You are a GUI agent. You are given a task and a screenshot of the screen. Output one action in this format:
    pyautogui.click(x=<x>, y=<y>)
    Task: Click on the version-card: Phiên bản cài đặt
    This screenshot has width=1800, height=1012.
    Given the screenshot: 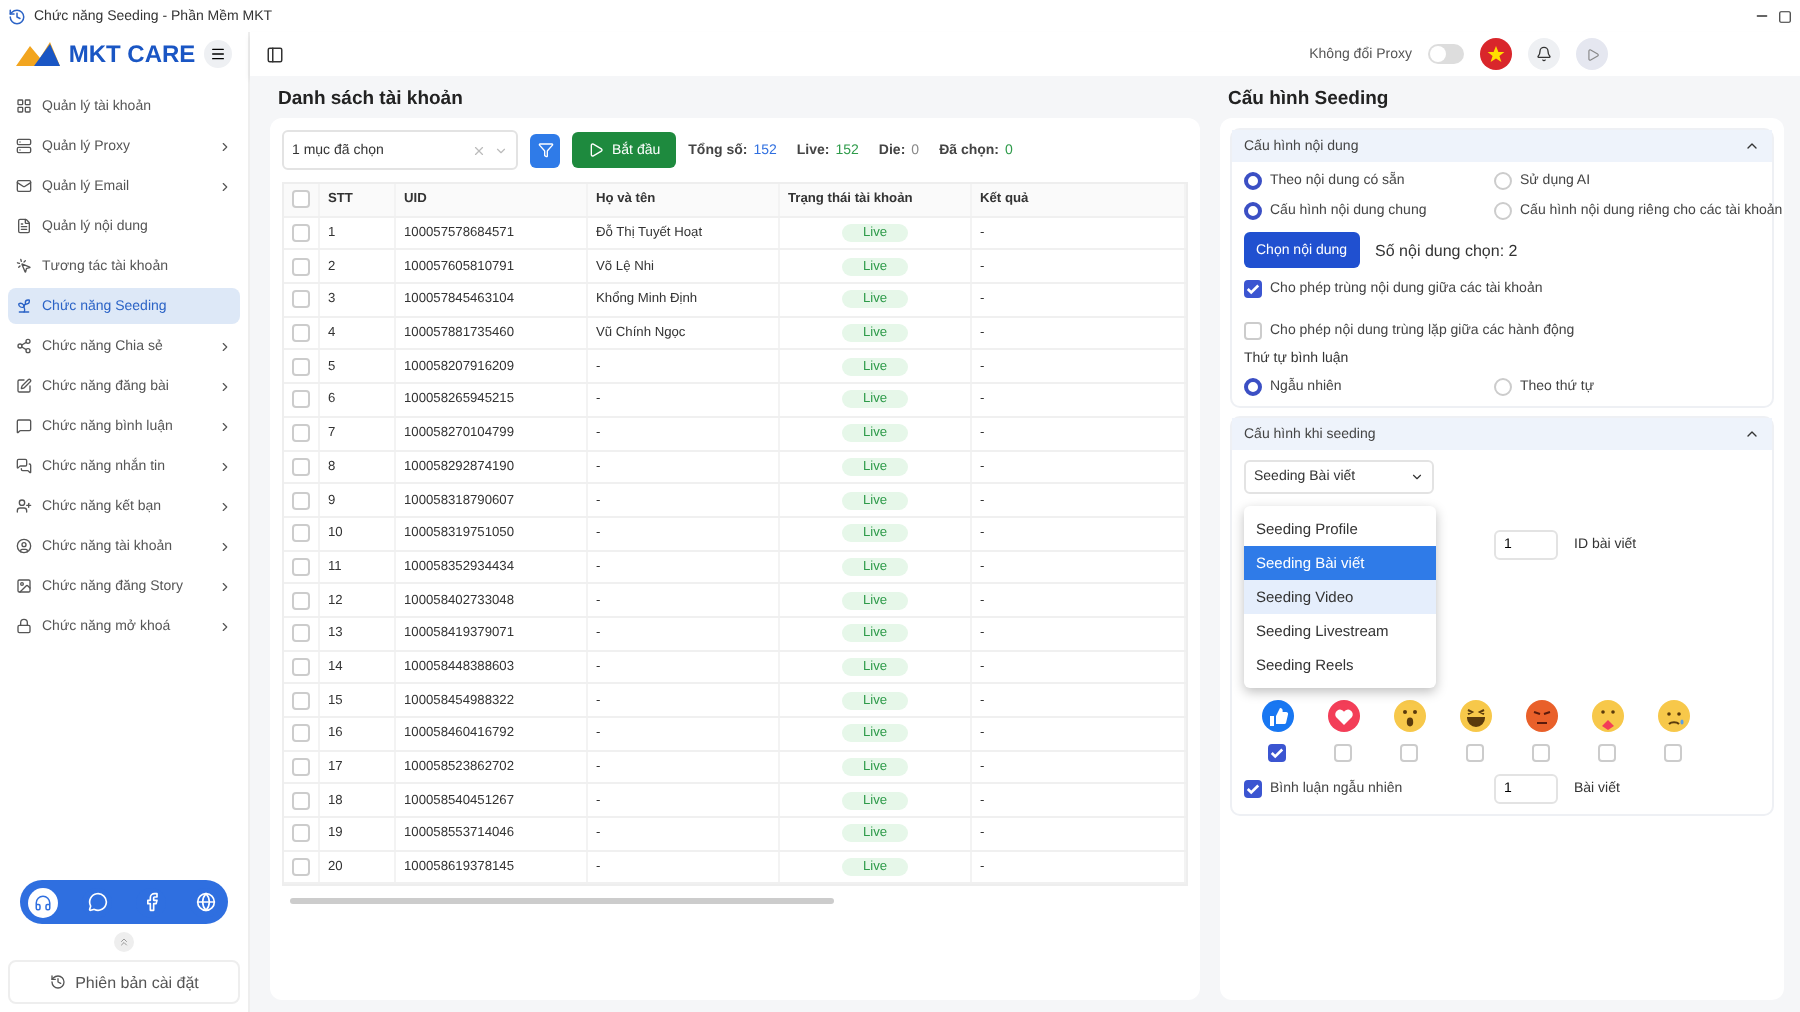 What is the action you would take?
    pyautogui.click(x=124, y=982)
    